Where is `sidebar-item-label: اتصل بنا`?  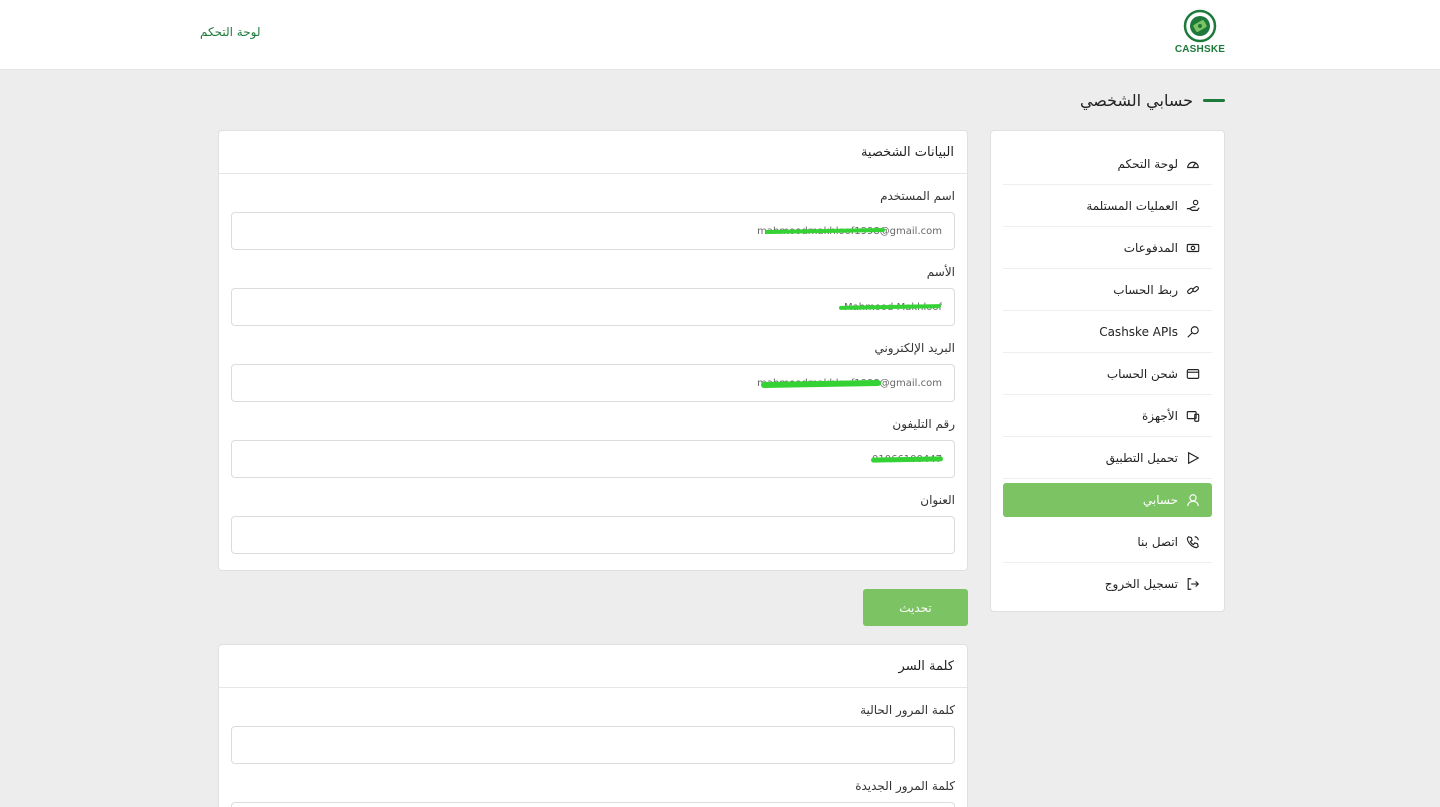 sidebar-item-label: اتصل بنا is located at coordinates (1157, 541).